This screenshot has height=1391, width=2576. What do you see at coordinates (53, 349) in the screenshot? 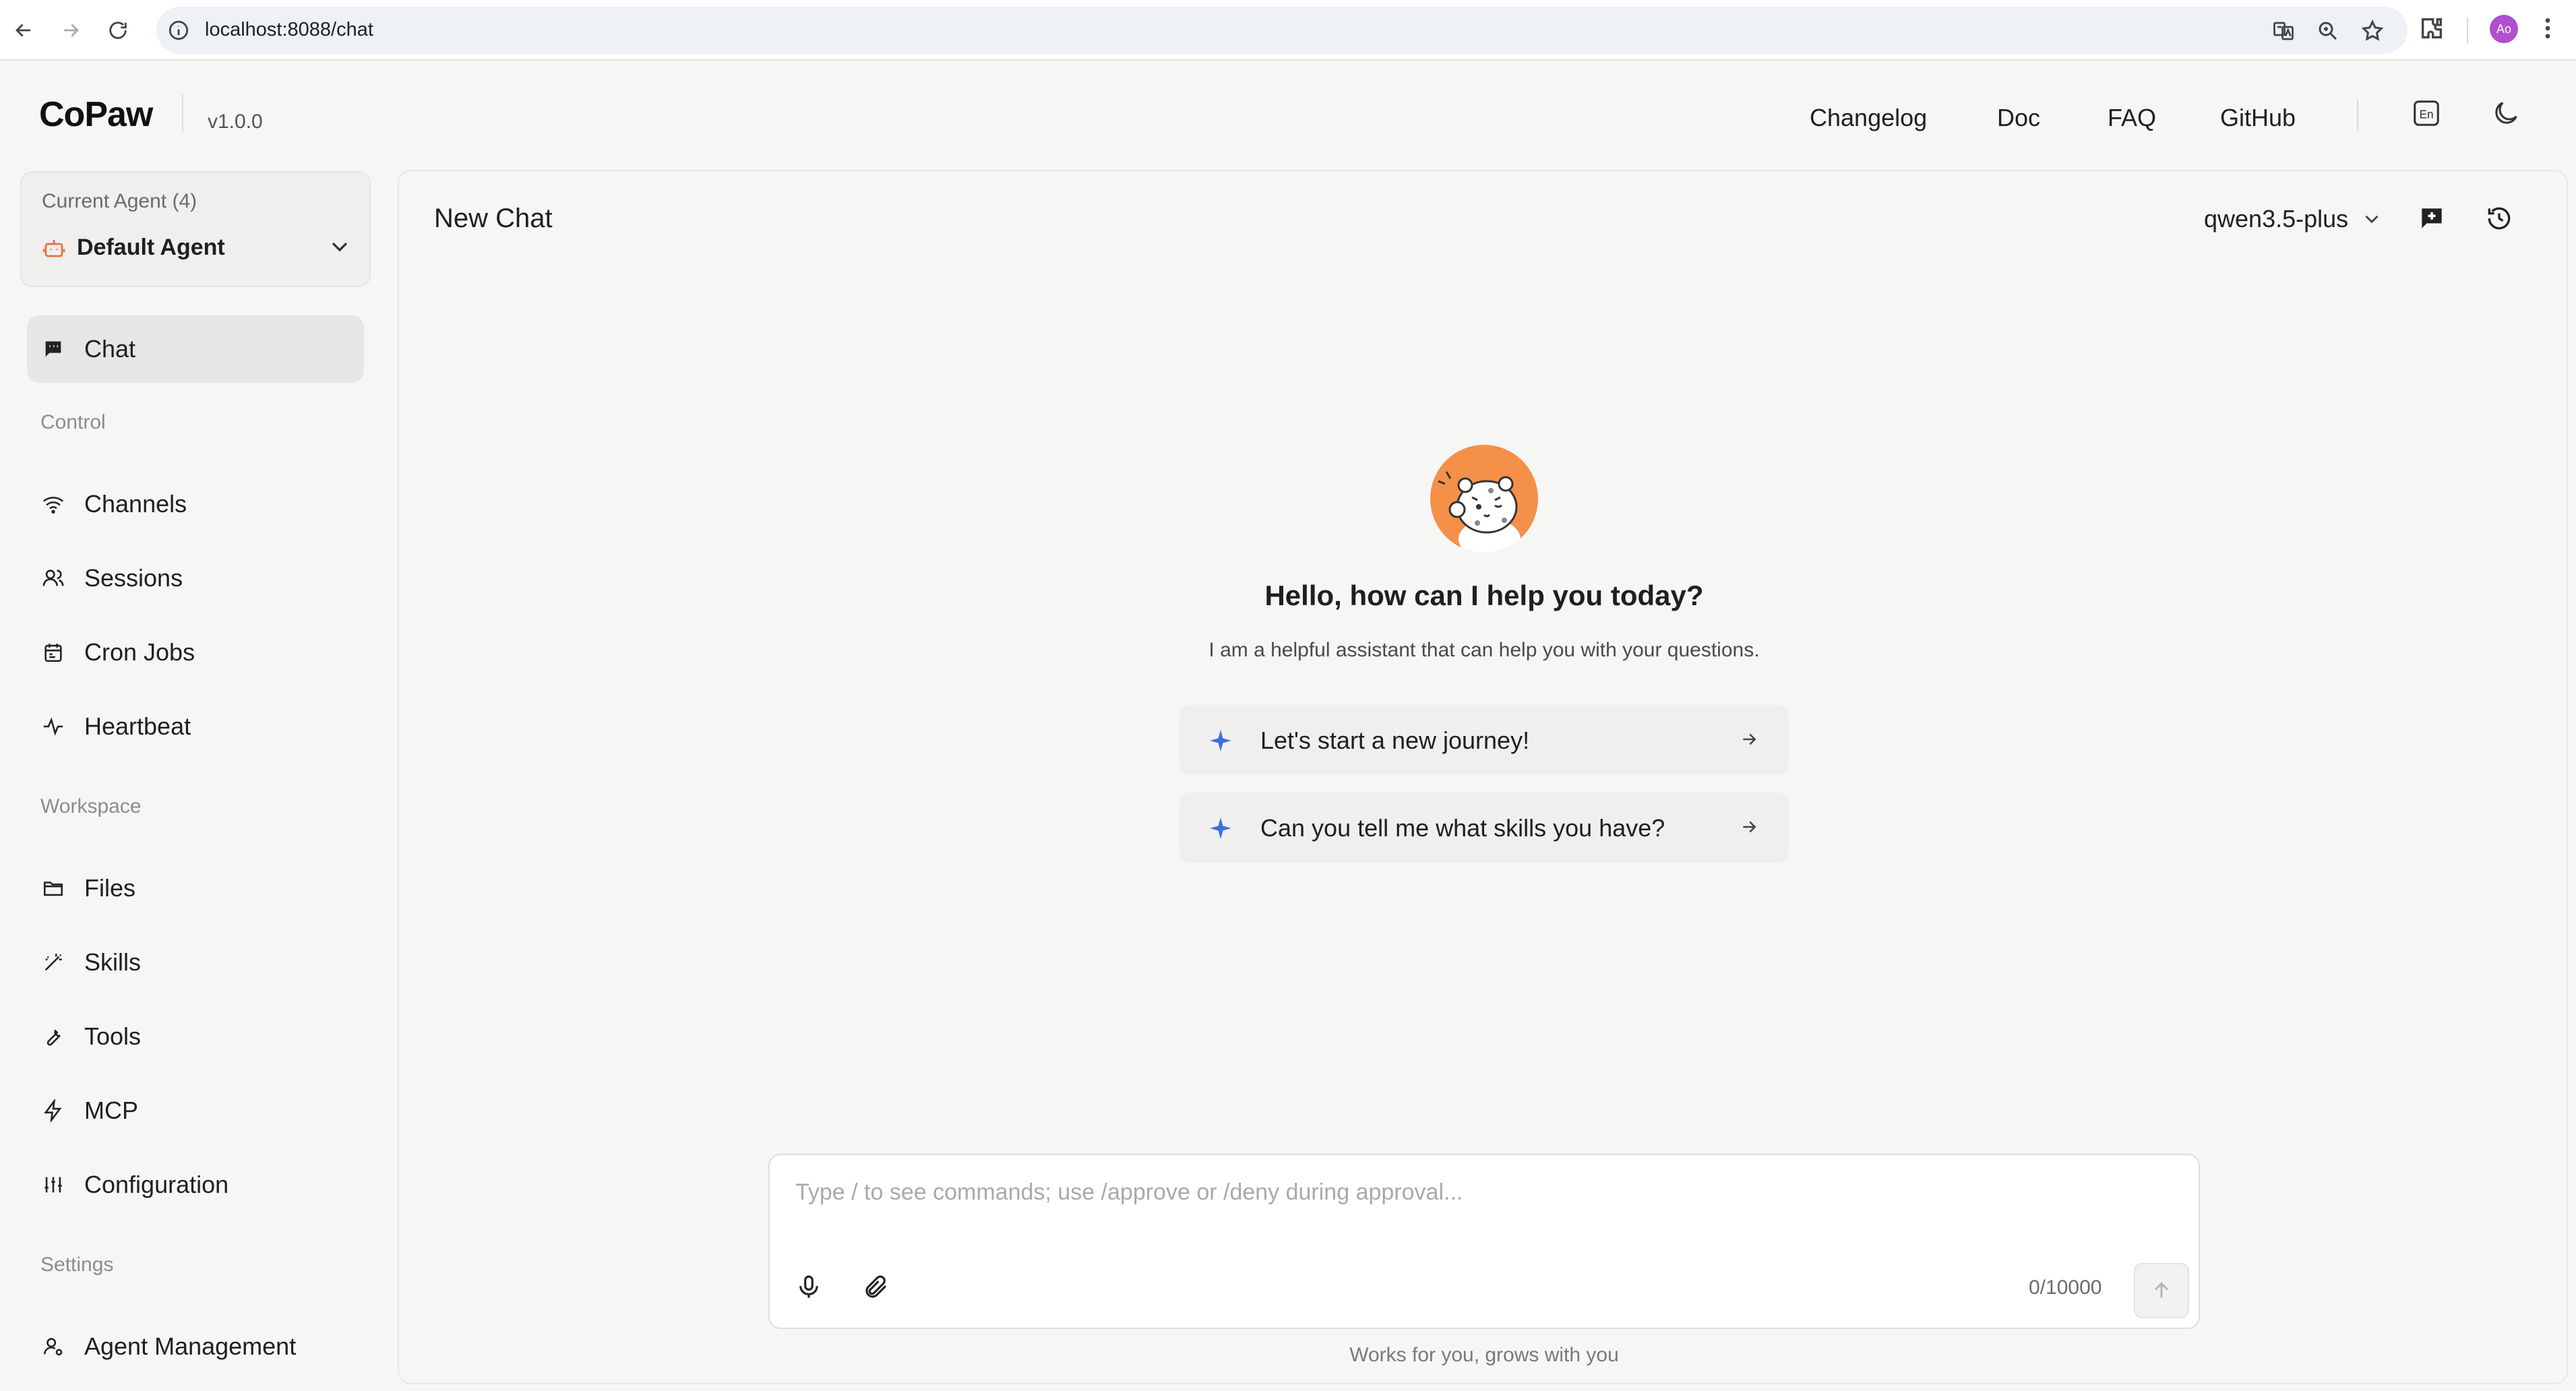
I see `chat-icon` at bounding box center [53, 349].